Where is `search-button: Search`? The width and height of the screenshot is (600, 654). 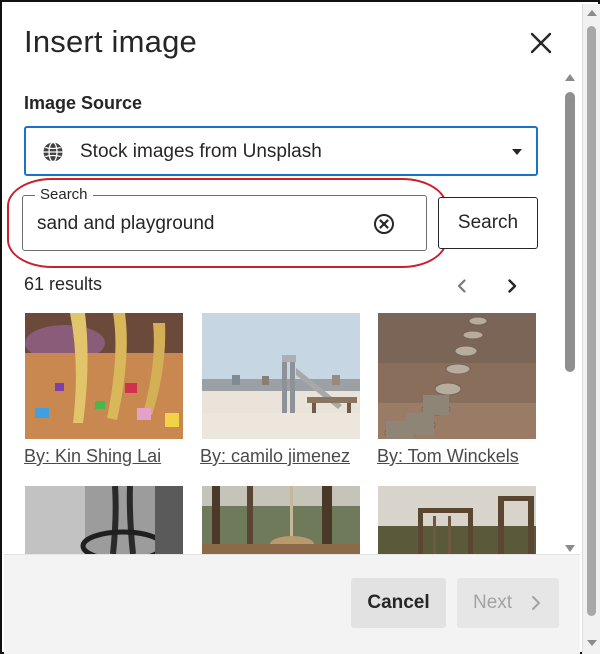 search-button: Search is located at coordinates (488, 223).